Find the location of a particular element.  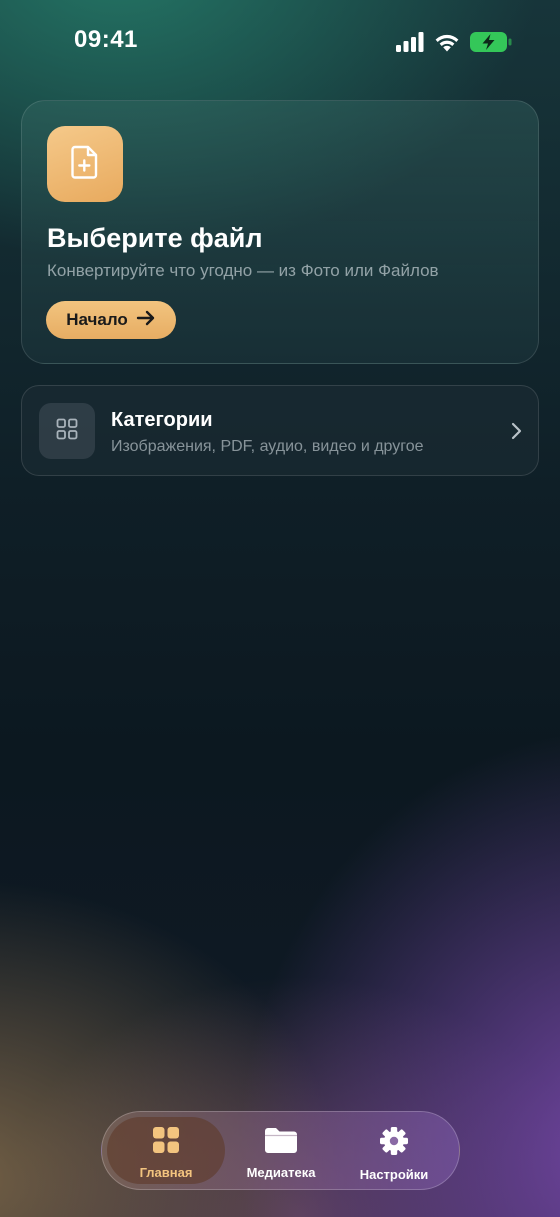

file-add-icon is located at coordinates (85, 164).